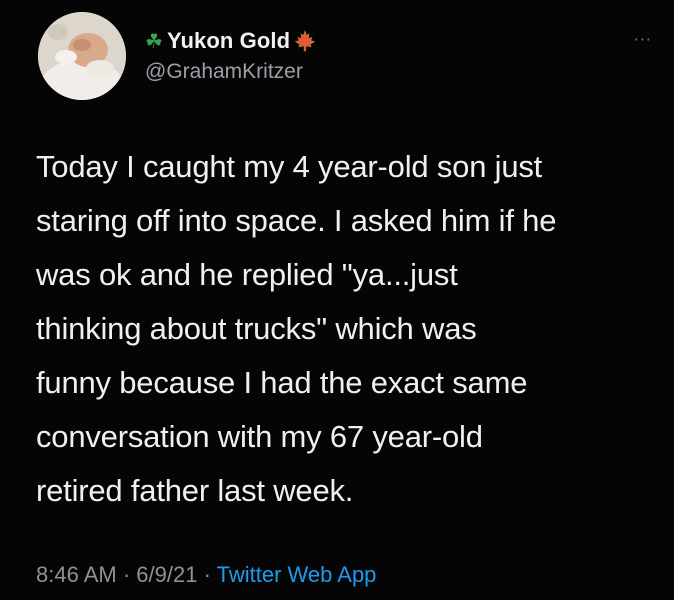 Image resolution: width=674 pixels, height=600 pixels. Describe the element at coordinates (297, 574) in the screenshot. I see `tweet-source-link: Twitter Web App` at that location.